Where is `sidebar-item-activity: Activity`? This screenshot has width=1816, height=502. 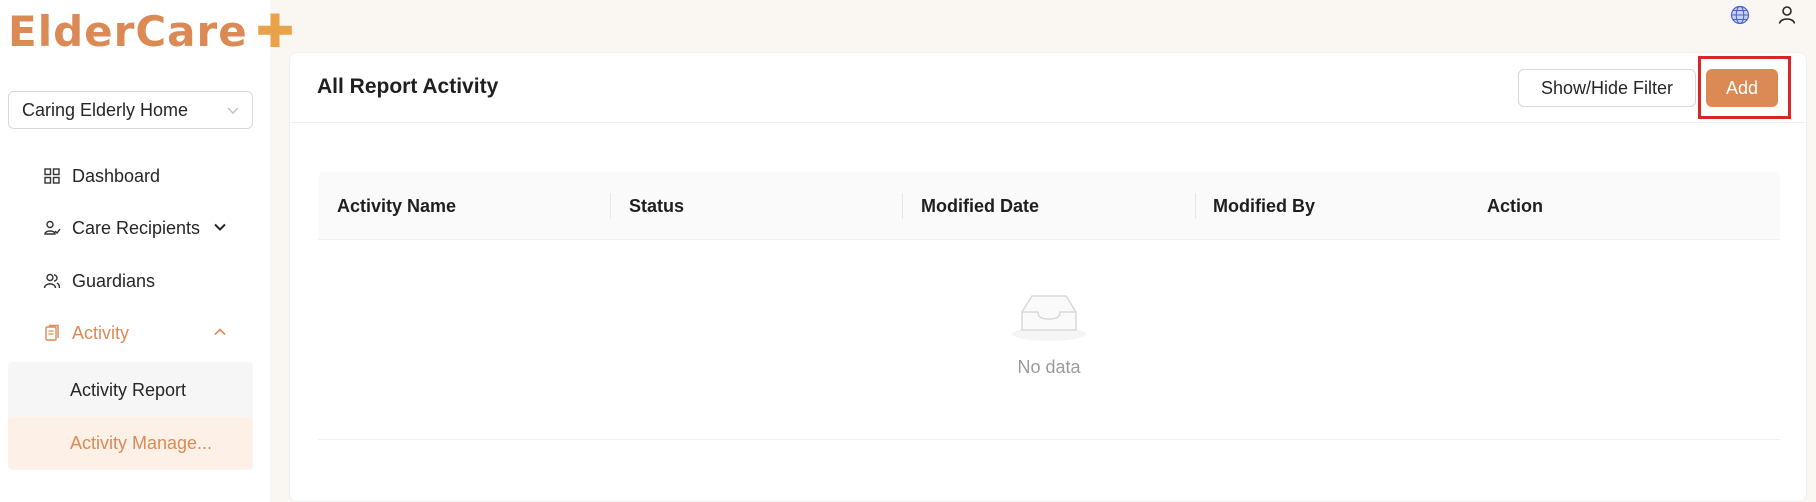
sidebar-item-activity: Activity is located at coordinates (130, 333).